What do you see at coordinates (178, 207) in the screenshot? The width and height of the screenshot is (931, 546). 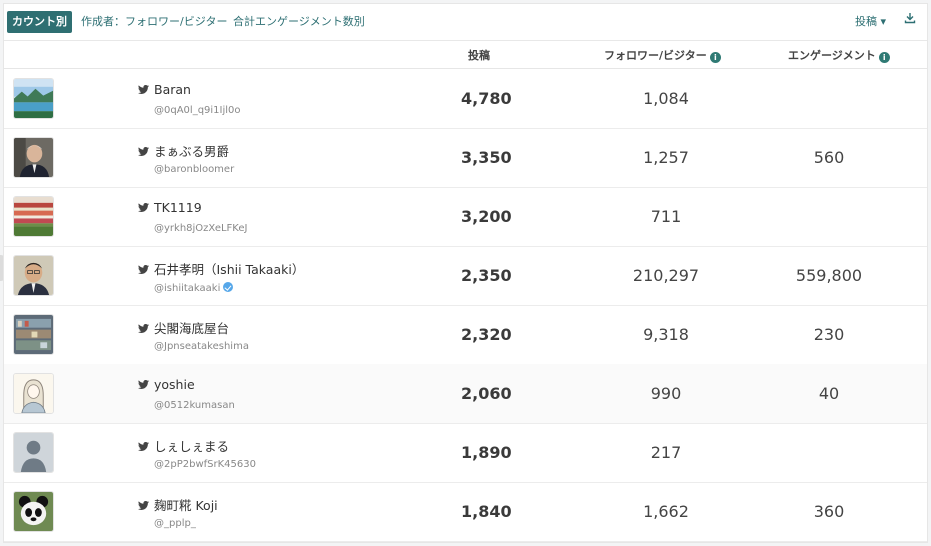 I see `account-name-text: TK1119` at bounding box center [178, 207].